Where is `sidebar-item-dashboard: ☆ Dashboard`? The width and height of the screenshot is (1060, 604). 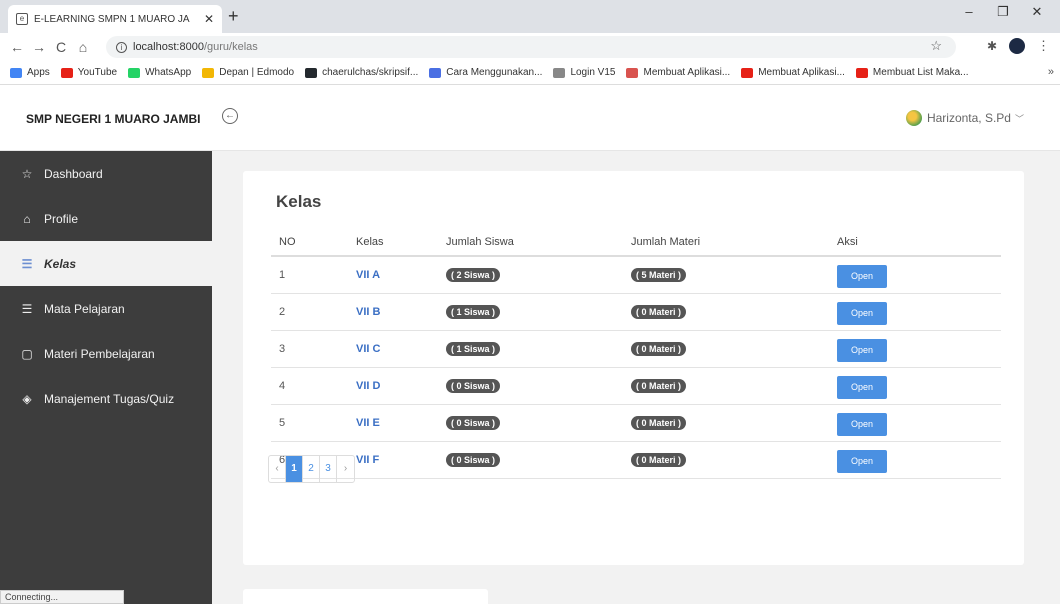 sidebar-item-dashboard: ☆ Dashboard is located at coordinates (106, 173).